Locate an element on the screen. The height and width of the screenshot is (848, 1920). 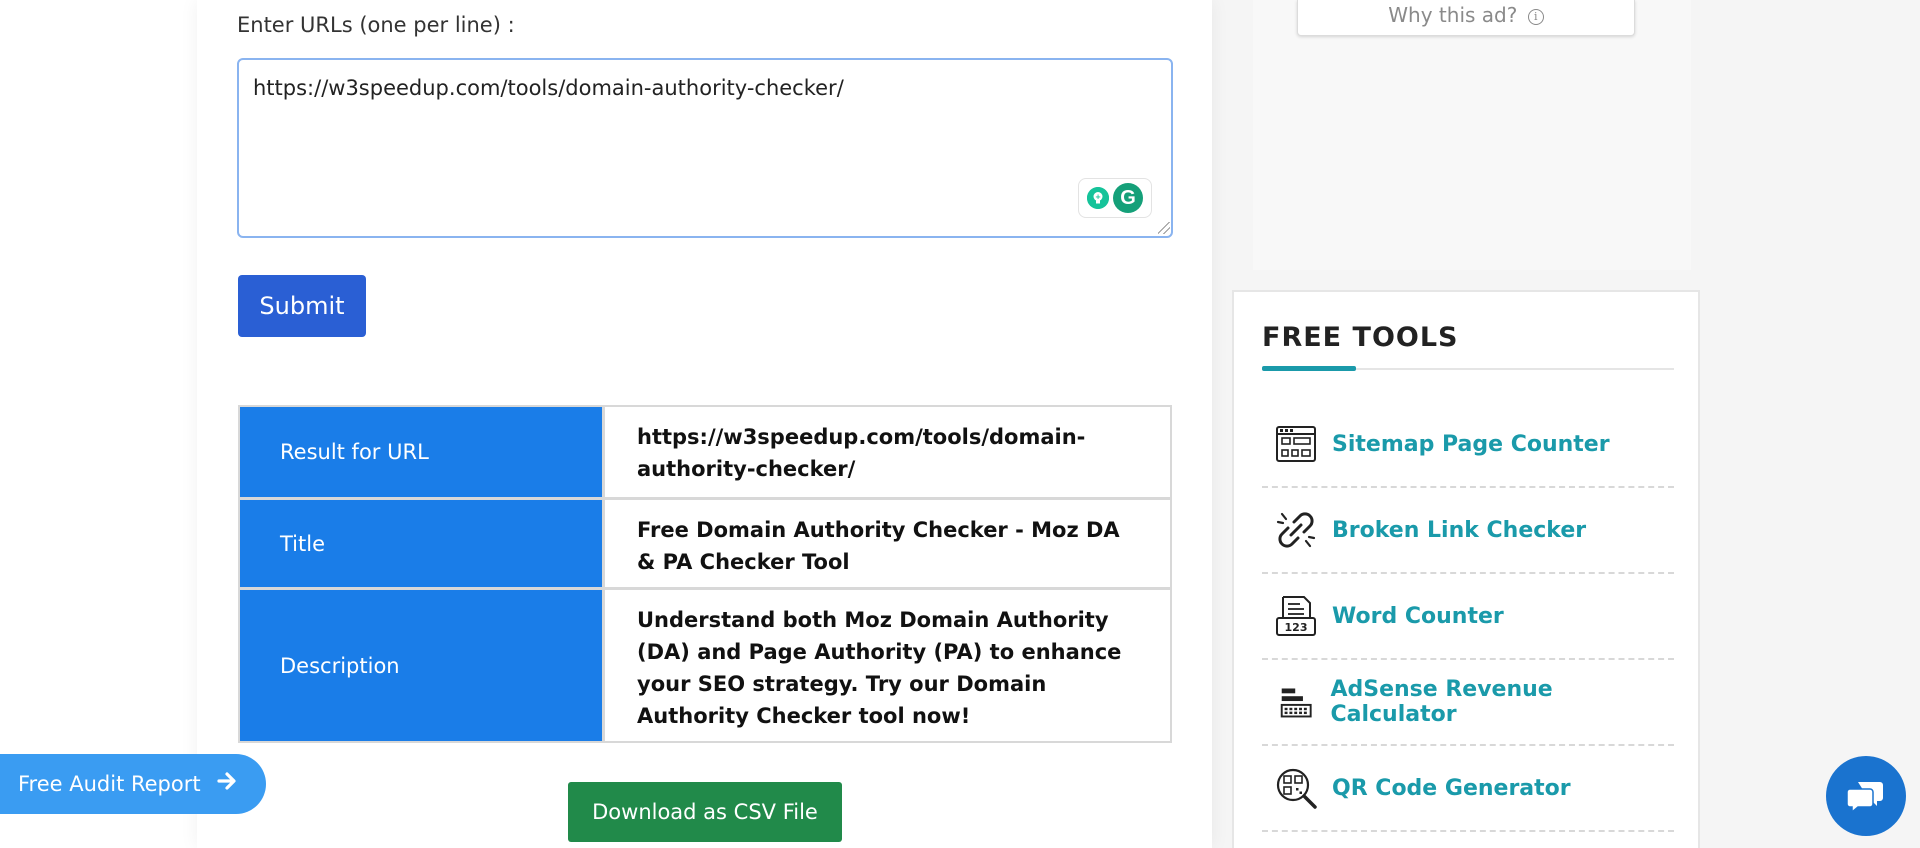
why-this-ad-button: Why this ad? i is located at coordinates (1466, 18).